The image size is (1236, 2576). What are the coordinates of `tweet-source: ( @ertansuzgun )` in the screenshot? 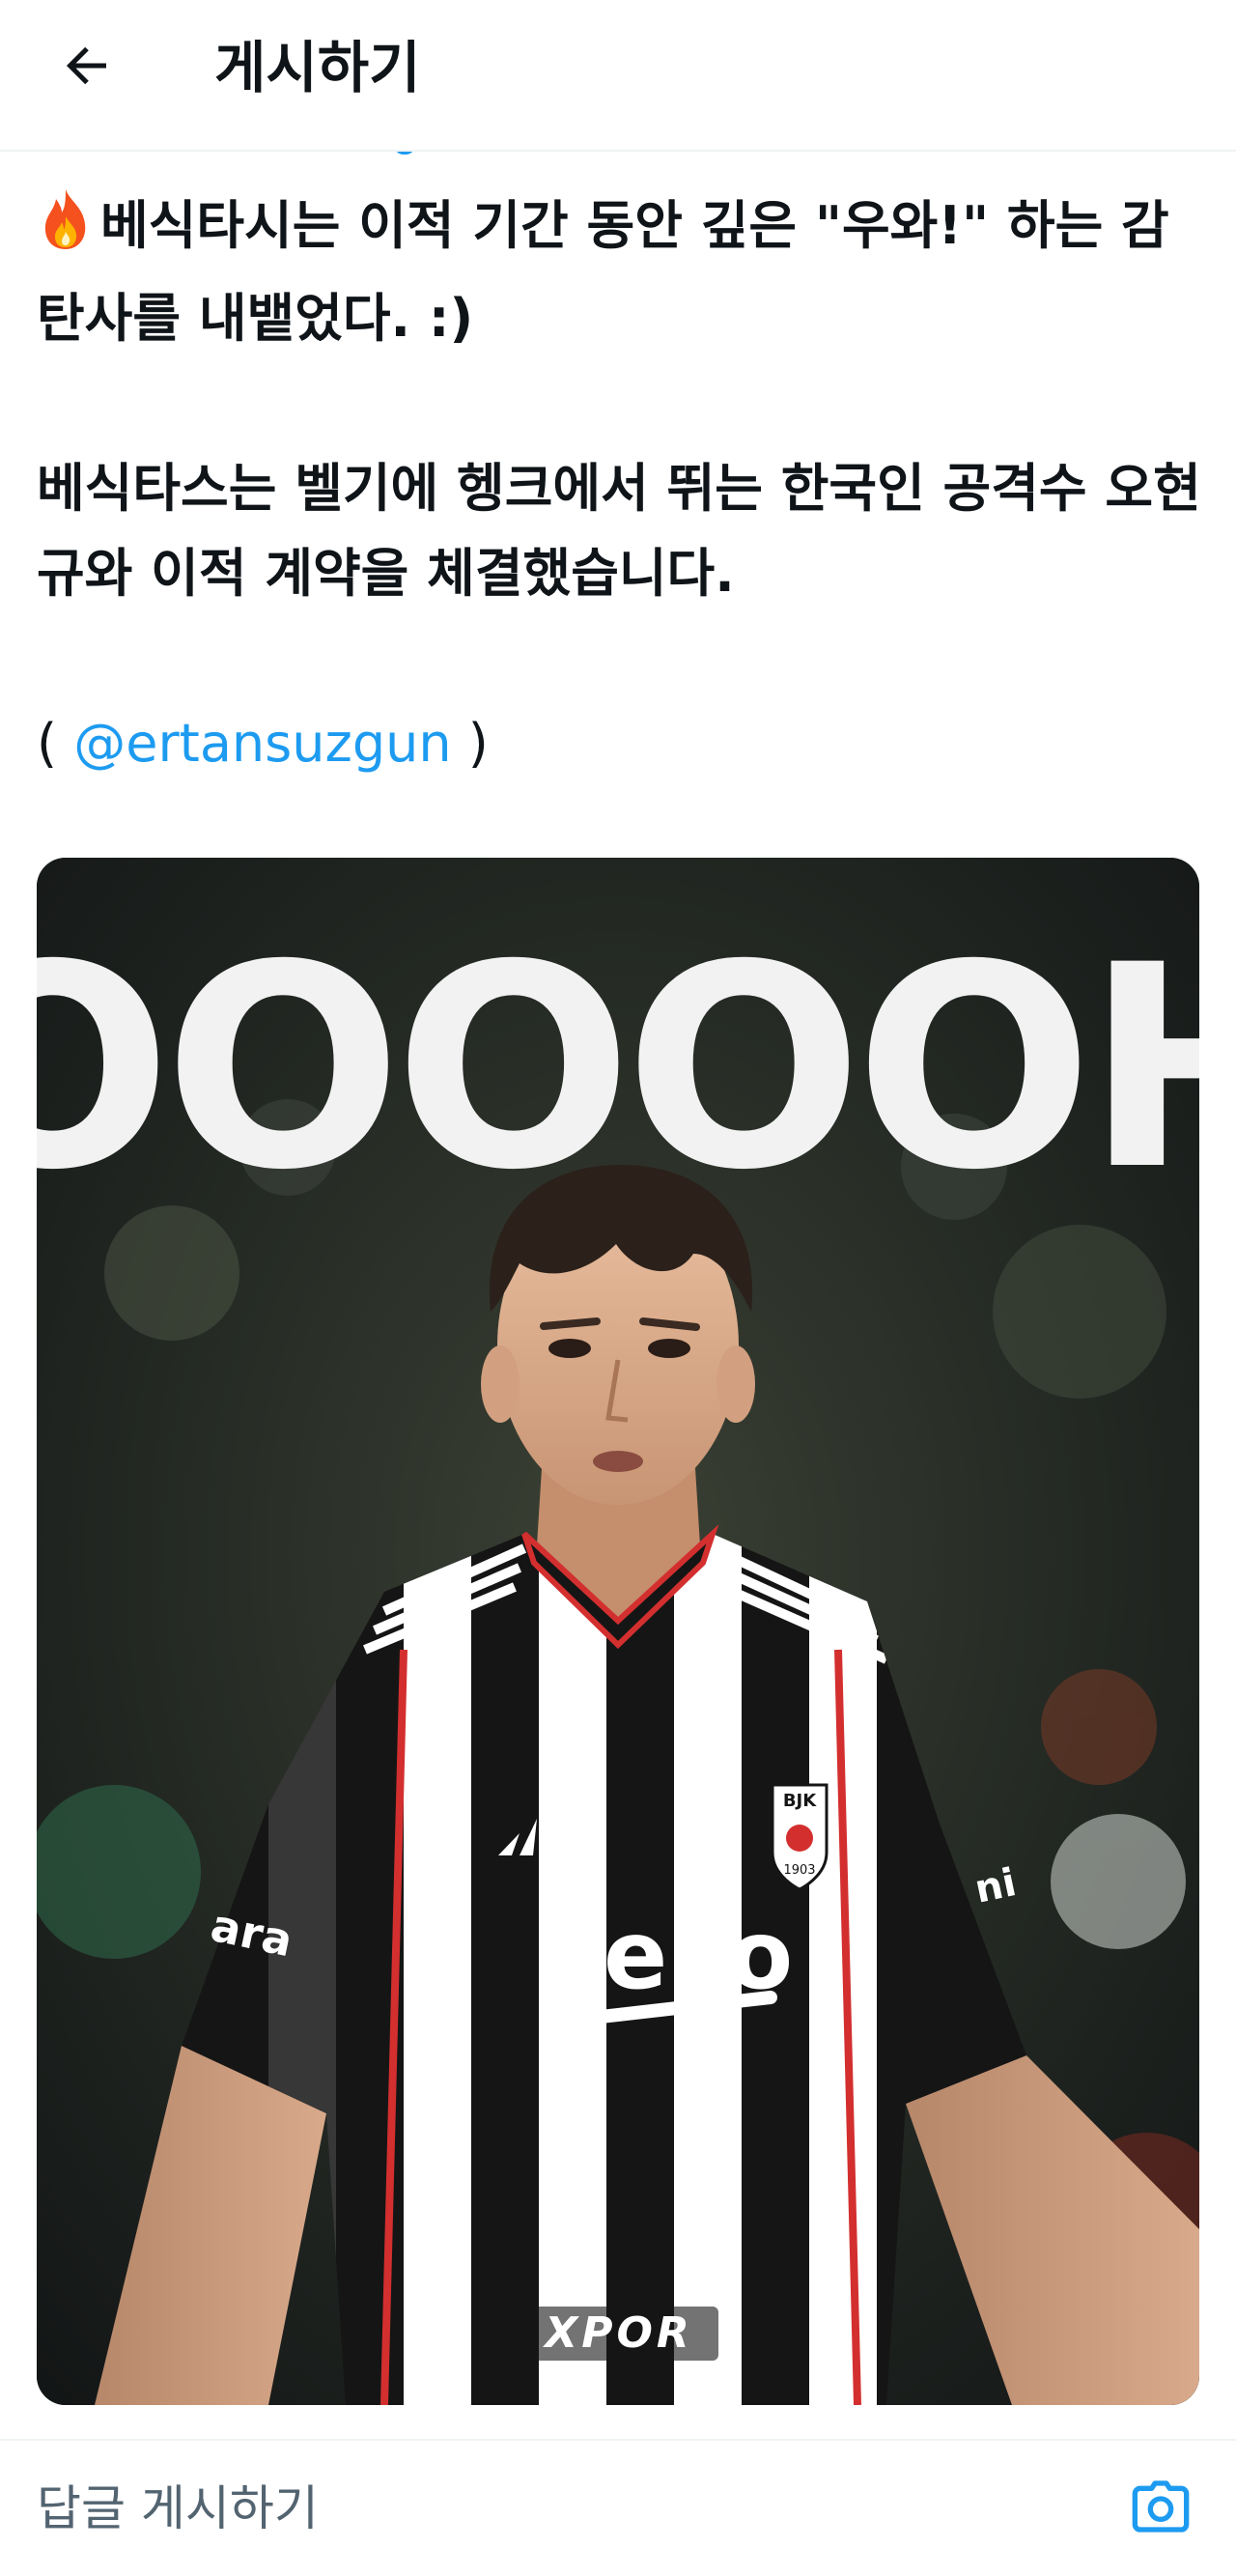 It's located at (621, 743).